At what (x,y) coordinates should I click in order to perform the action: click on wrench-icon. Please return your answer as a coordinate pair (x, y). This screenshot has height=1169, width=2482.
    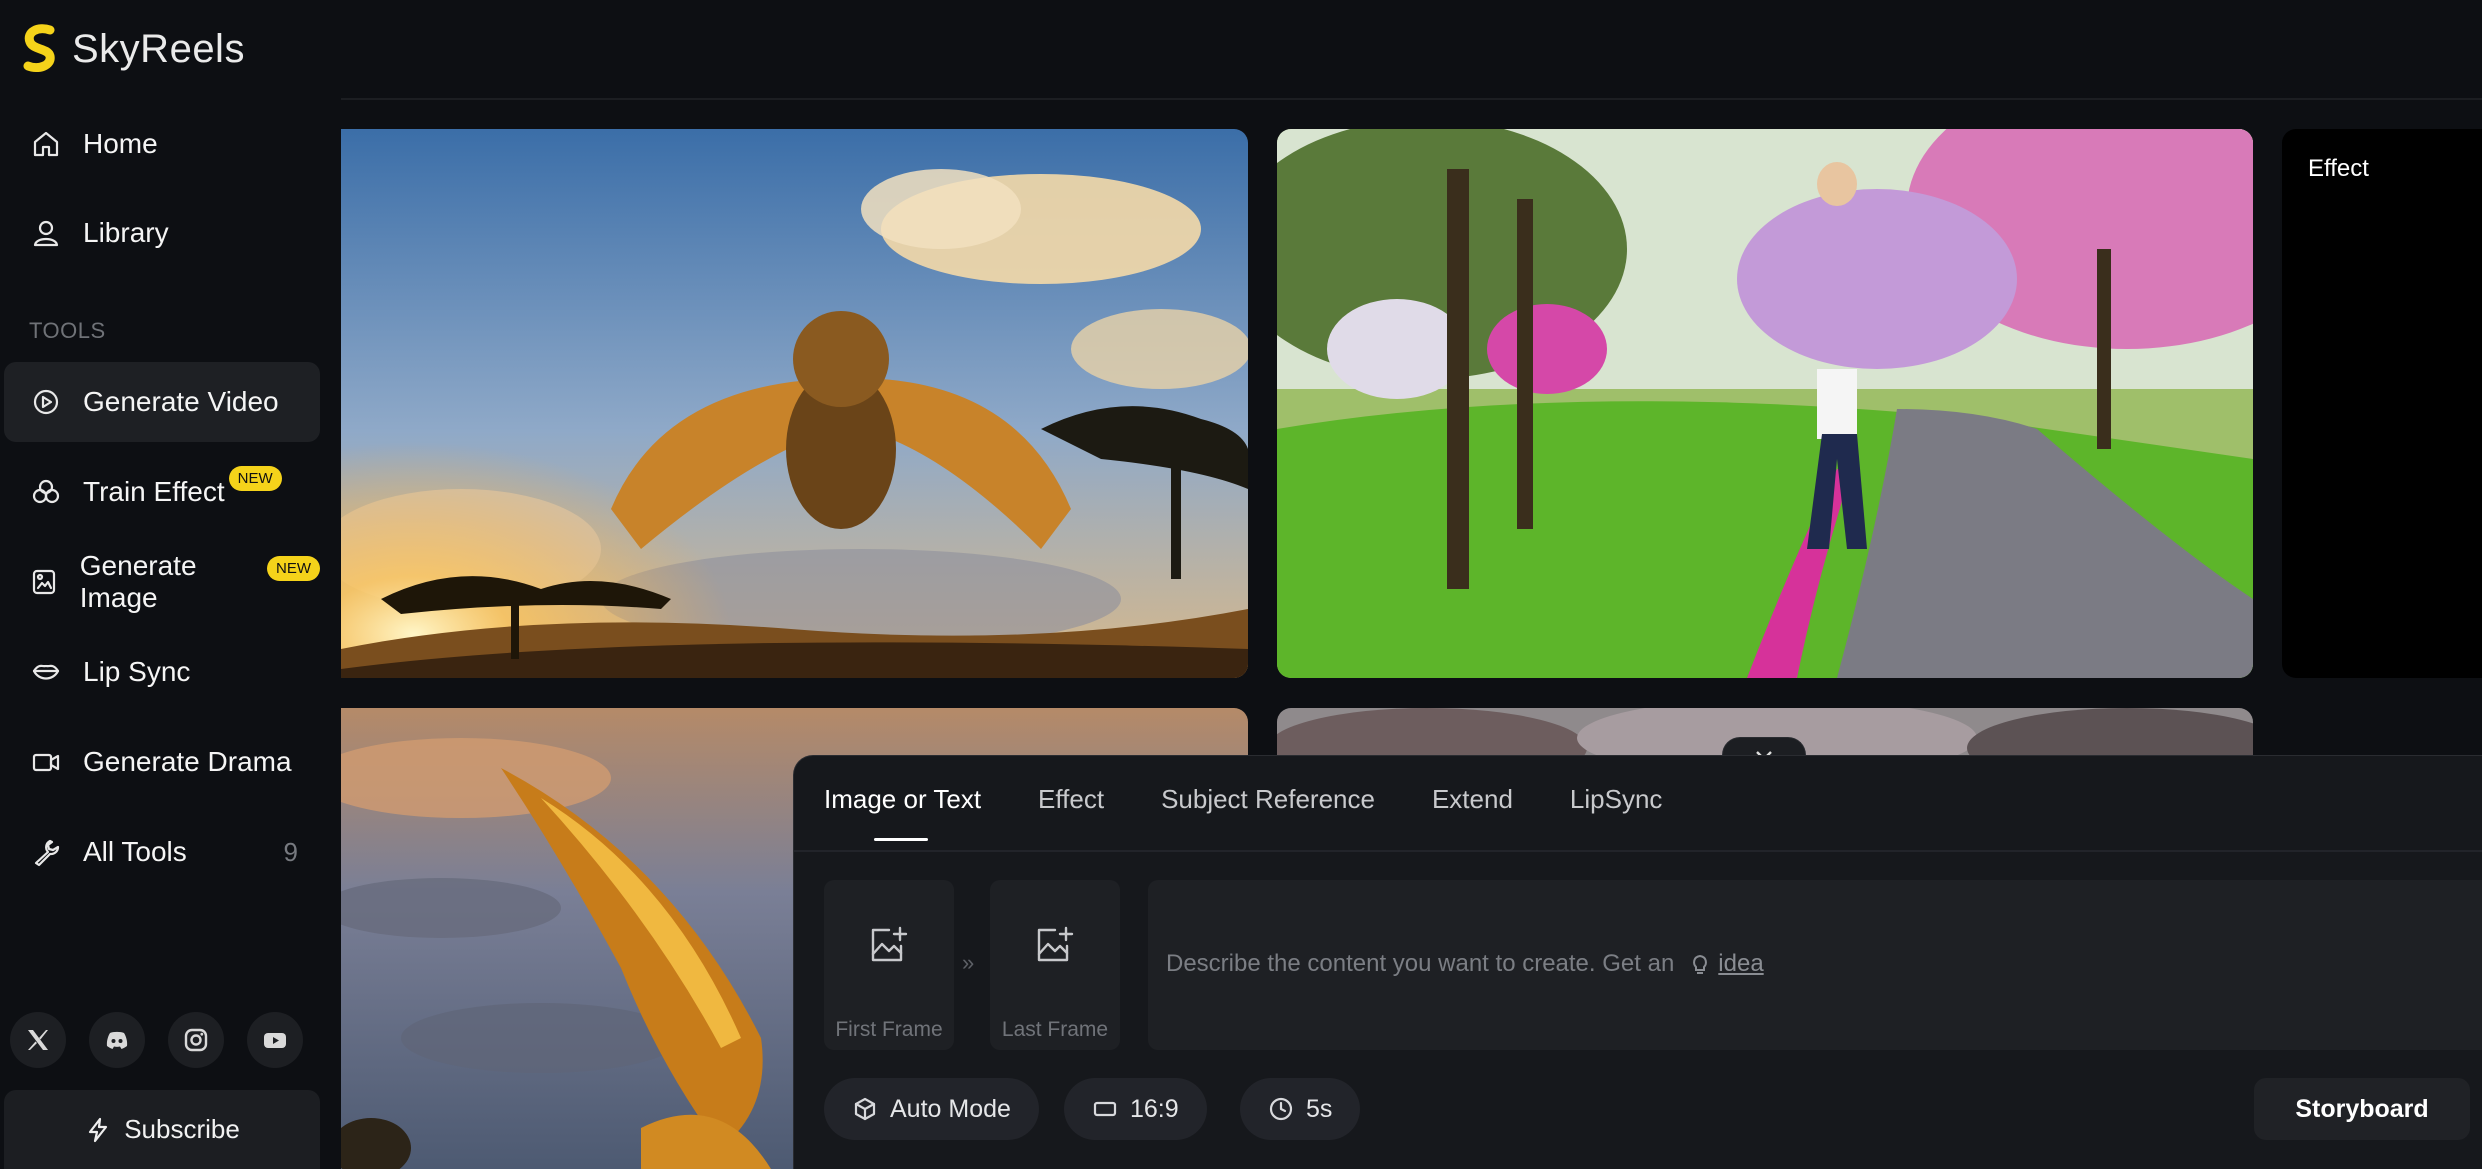
    Looking at the image, I should click on (46, 852).